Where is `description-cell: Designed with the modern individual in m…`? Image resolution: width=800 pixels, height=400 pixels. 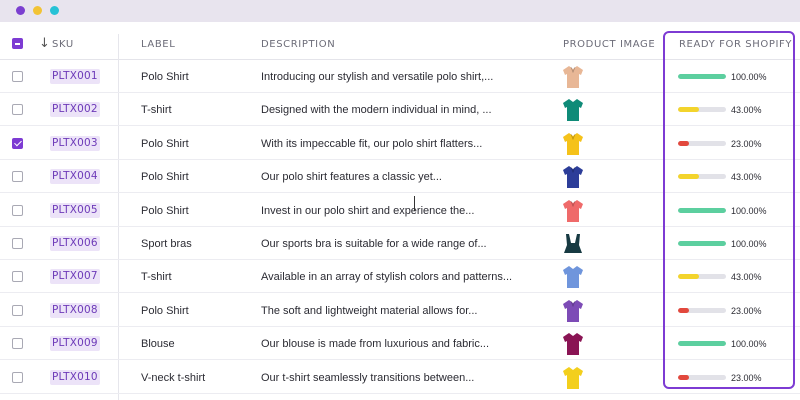
description-cell: Designed with the modern individual in m… is located at coordinates (376, 110).